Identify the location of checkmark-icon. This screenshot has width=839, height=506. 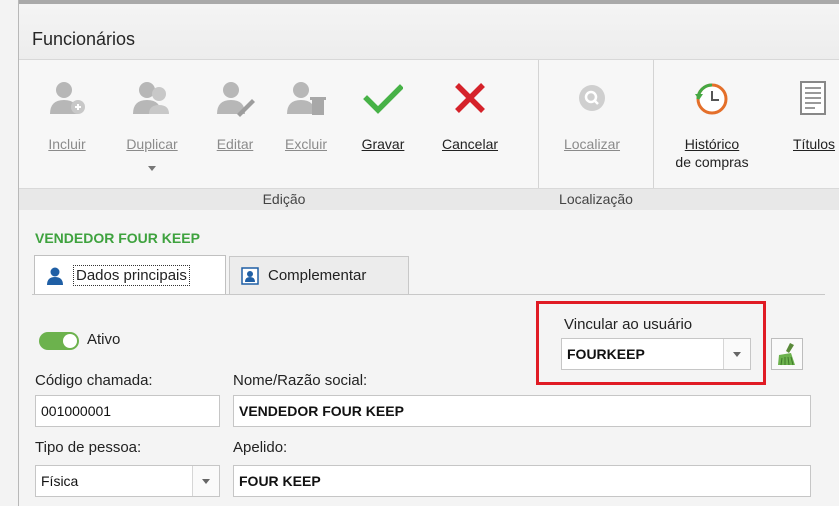
(383, 99).